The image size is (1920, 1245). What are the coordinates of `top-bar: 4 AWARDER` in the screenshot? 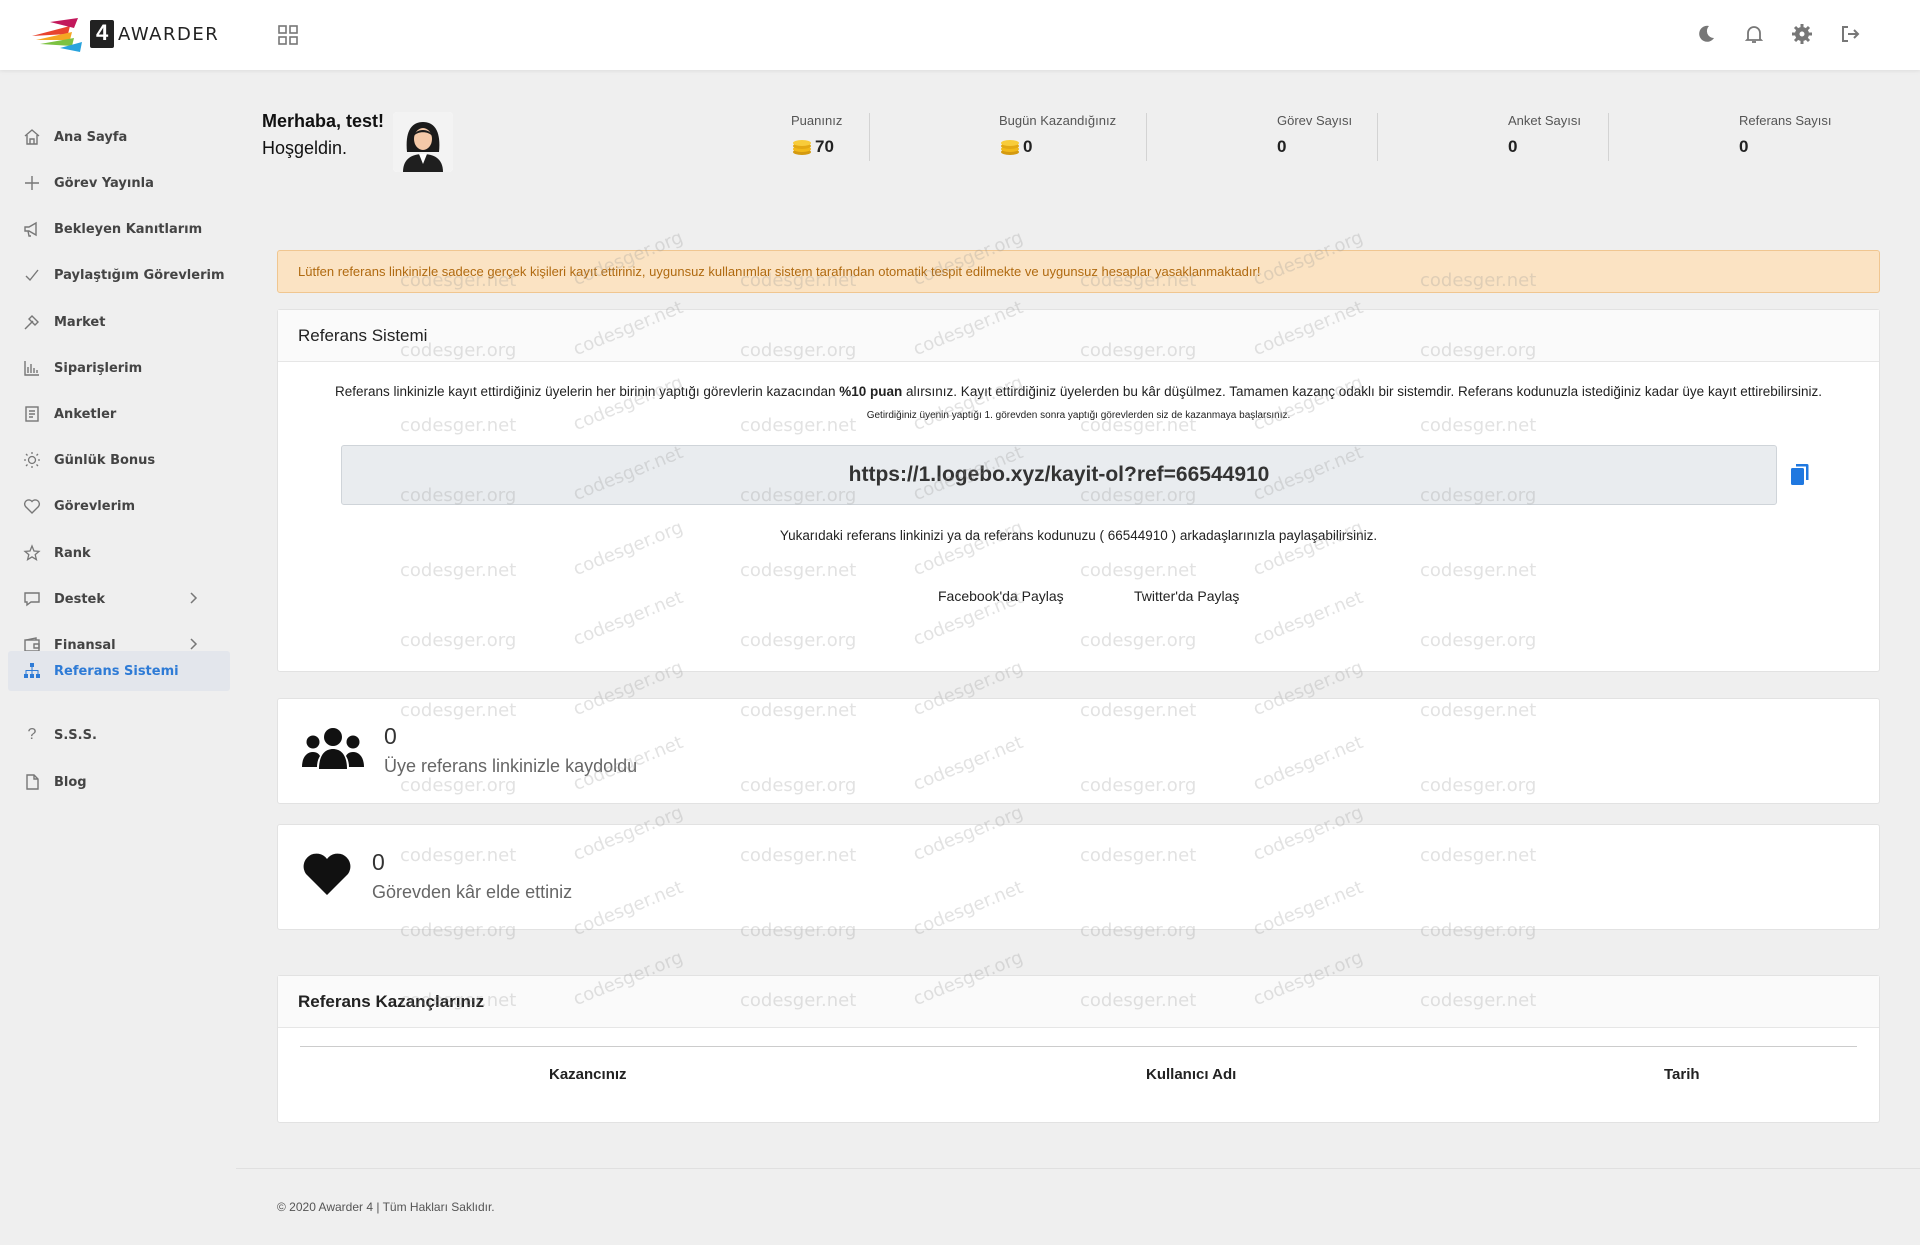 It's located at (960, 35).